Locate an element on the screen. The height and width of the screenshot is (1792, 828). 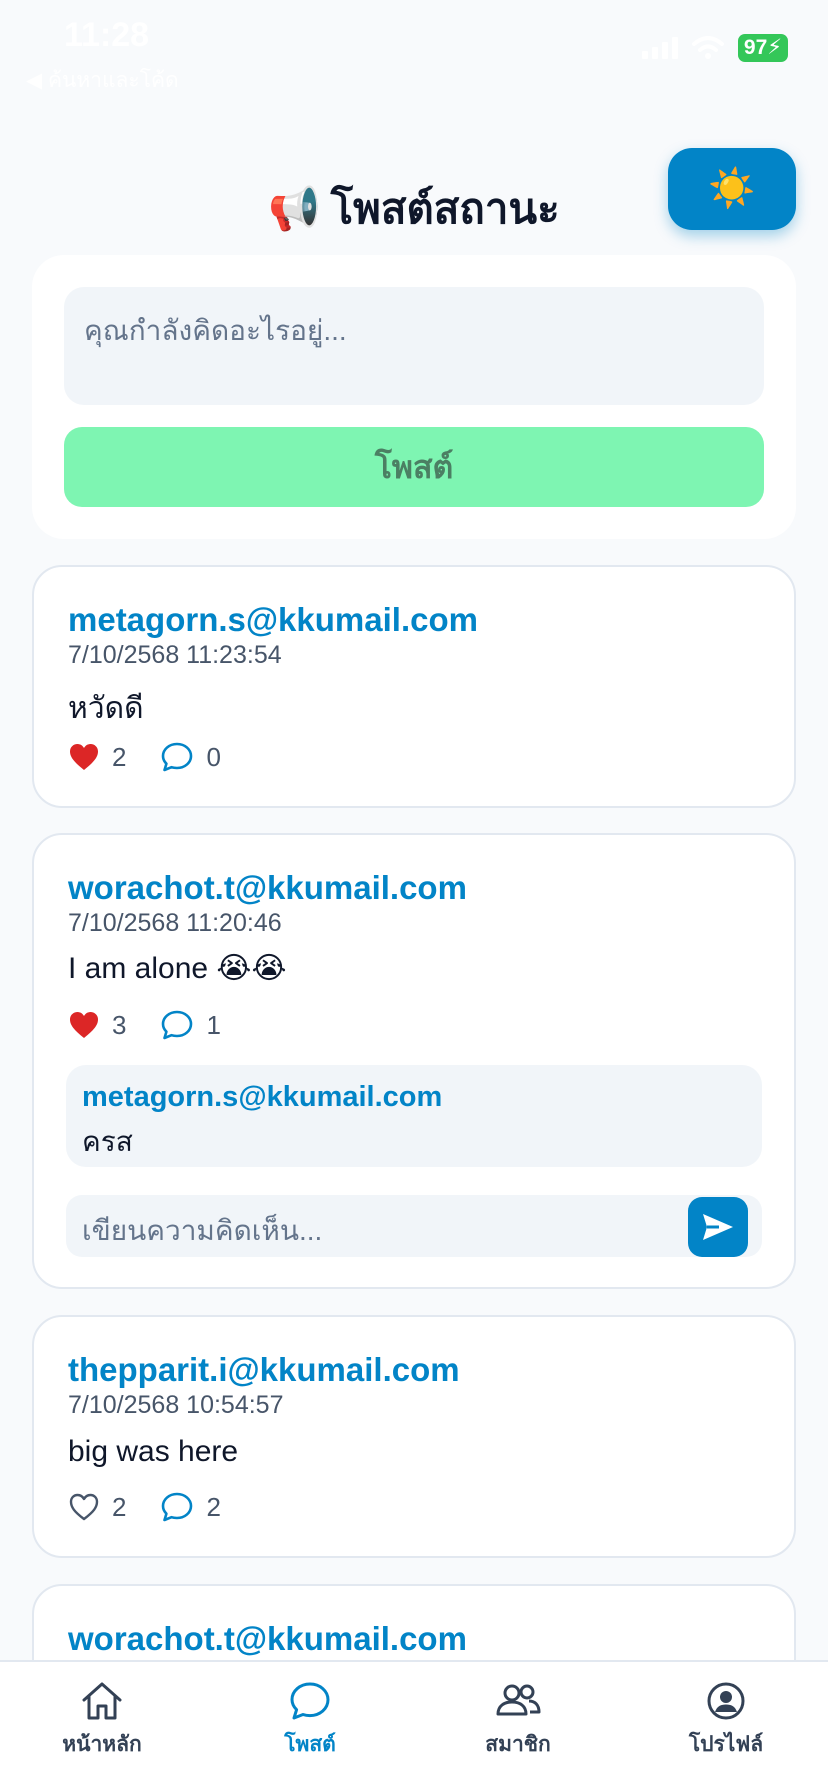
wifi-icon is located at coordinates (707, 47).